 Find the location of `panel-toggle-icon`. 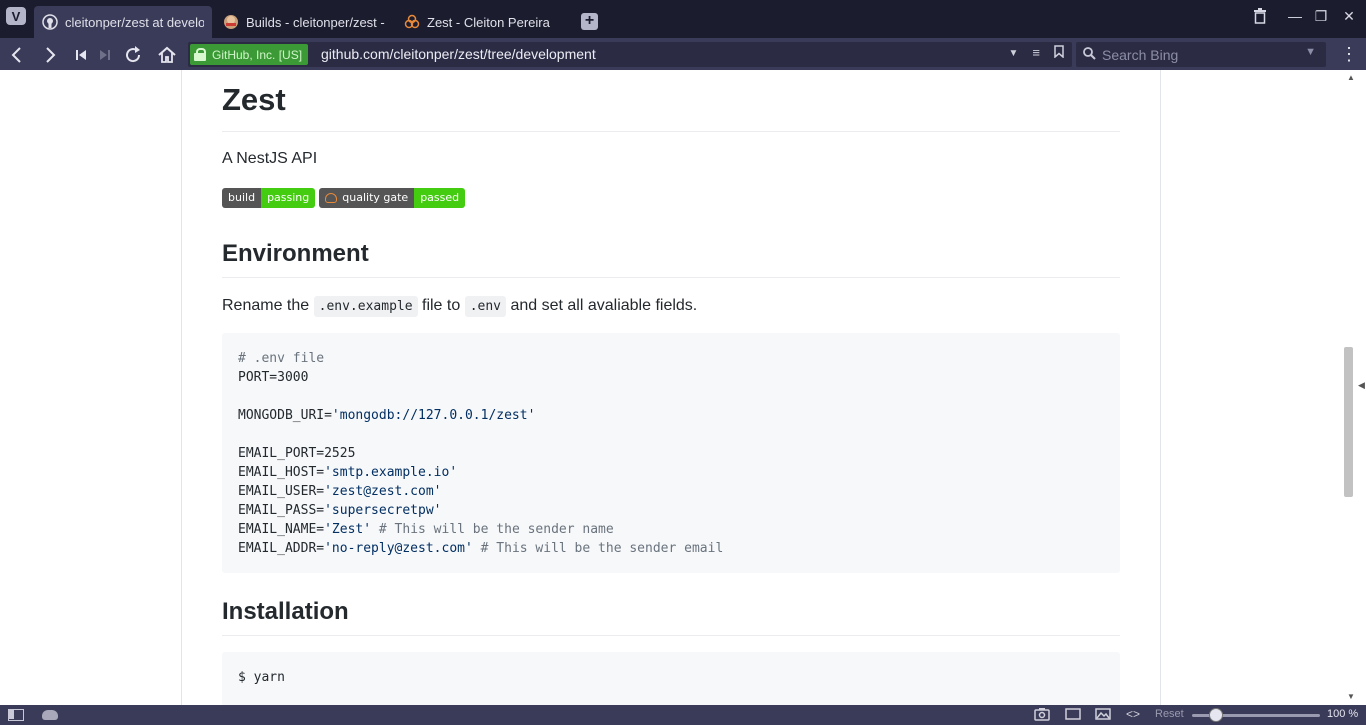

panel-toggle-icon is located at coordinates (16, 715).